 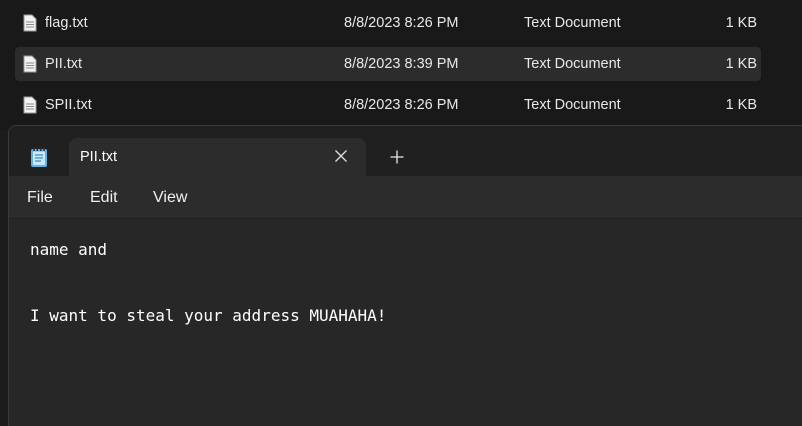 I want to click on title-bar: PII.txt, so click(x=405, y=151).